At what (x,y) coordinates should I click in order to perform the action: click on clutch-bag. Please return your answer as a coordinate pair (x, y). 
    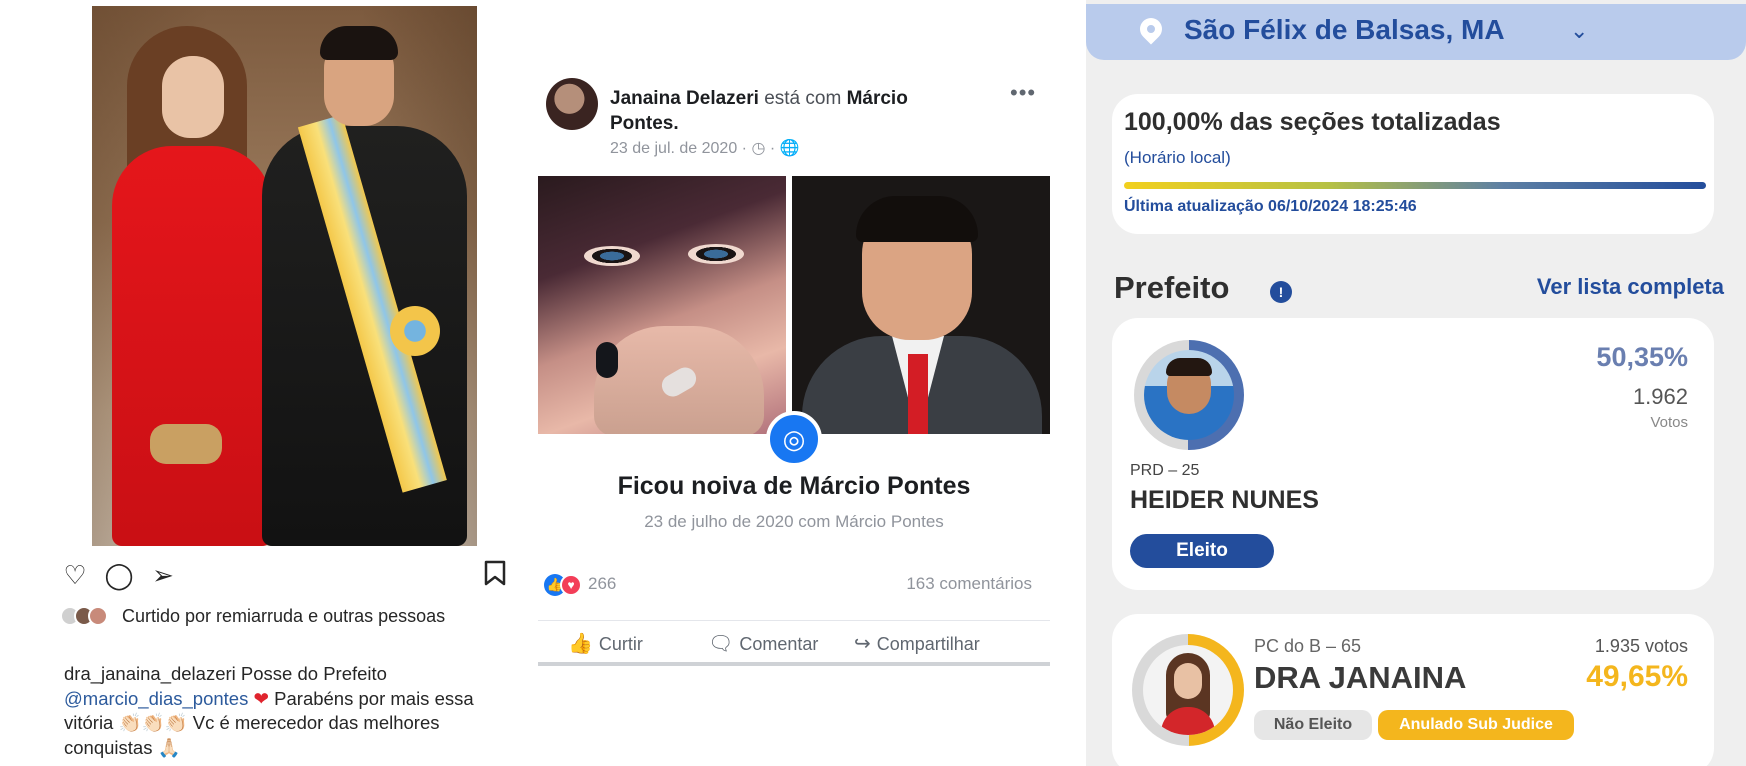
    Looking at the image, I should click on (186, 444).